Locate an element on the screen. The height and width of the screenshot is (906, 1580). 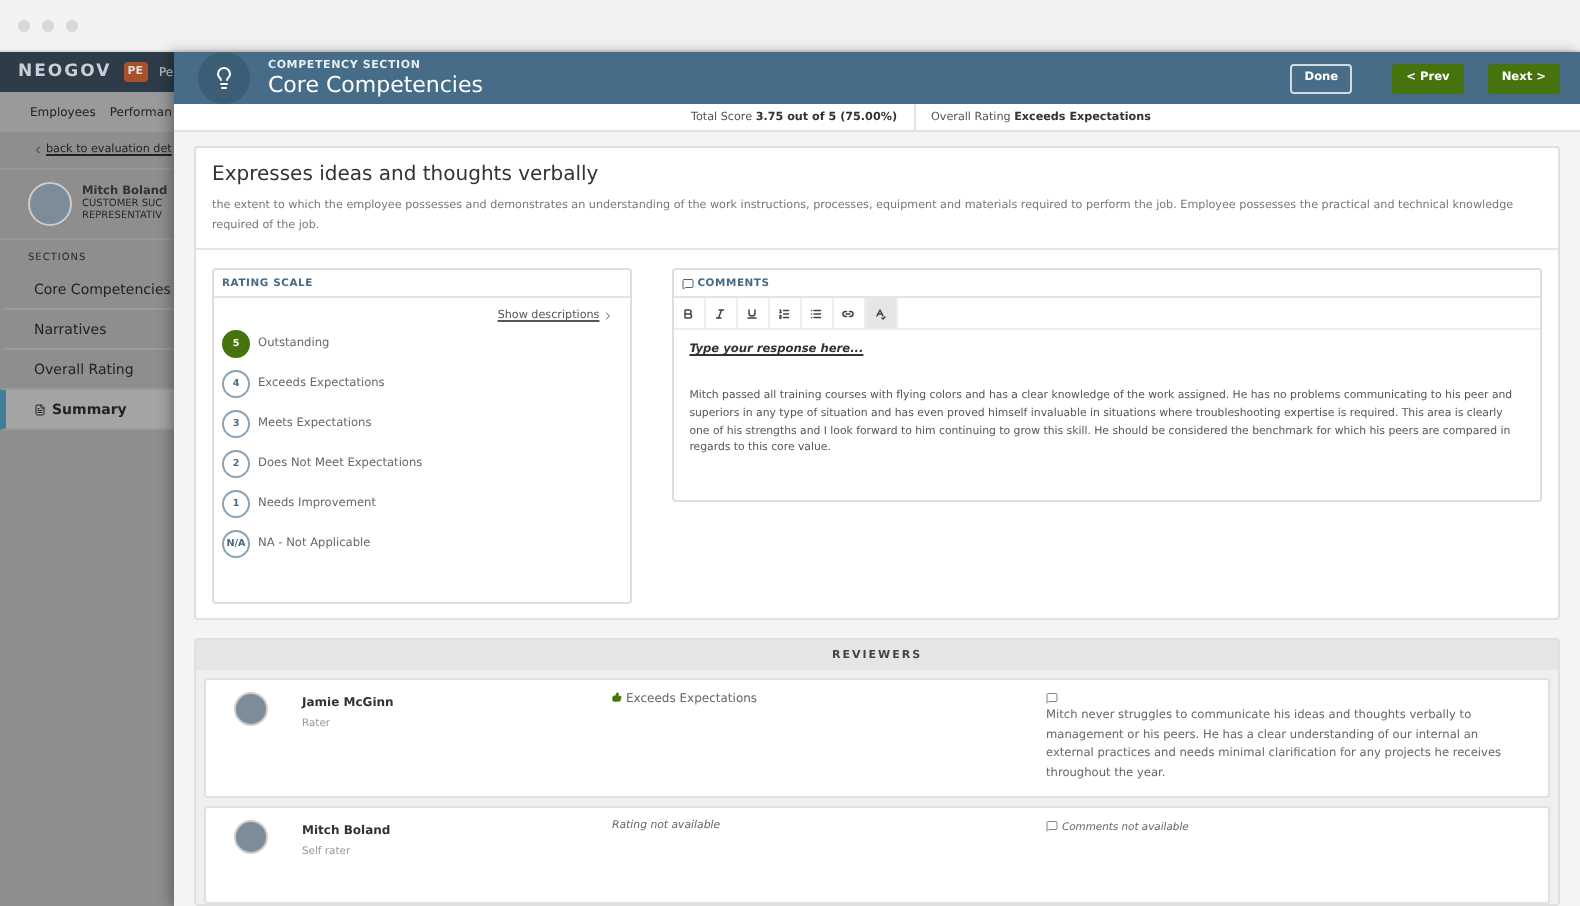
panel-title: Core Competencies is located at coordinates (375, 84).